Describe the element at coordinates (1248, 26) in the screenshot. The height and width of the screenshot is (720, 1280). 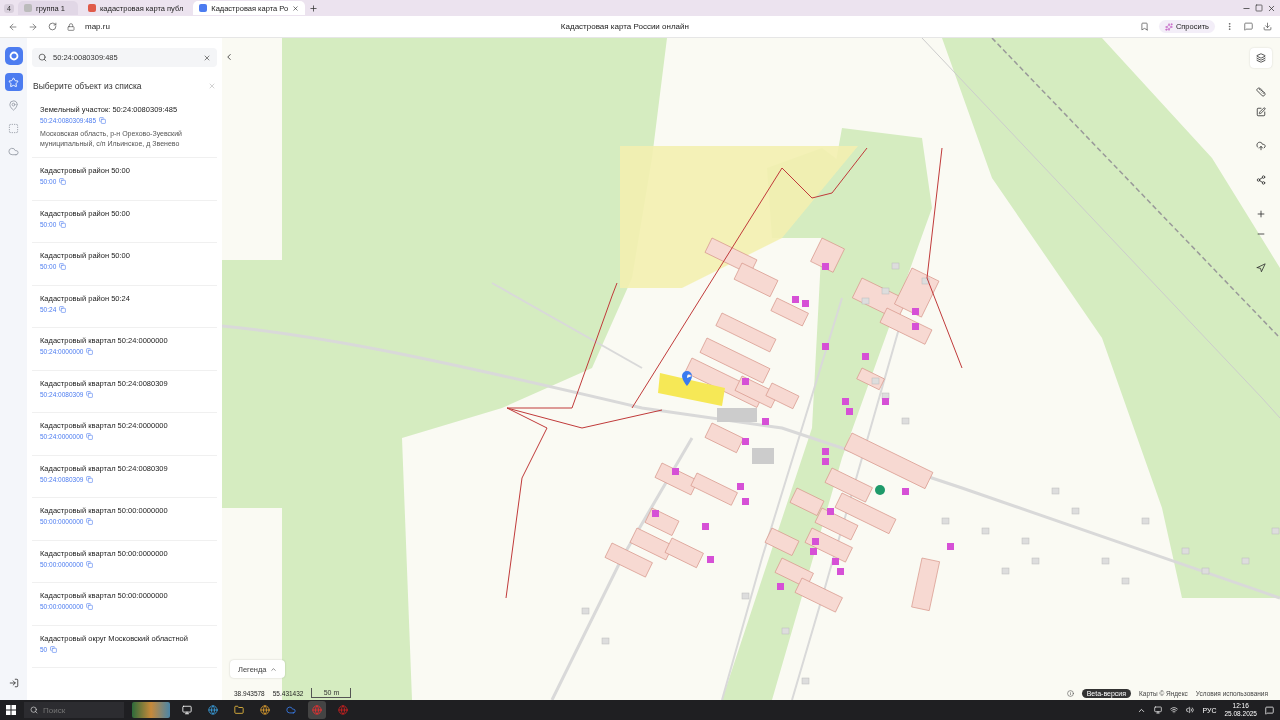
I see `chat-icon` at that location.